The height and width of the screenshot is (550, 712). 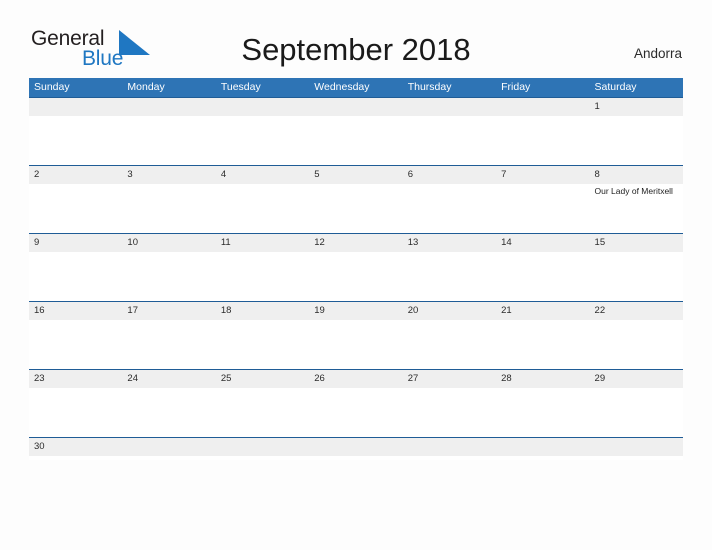 I want to click on week-row: 1, so click(x=356, y=131).